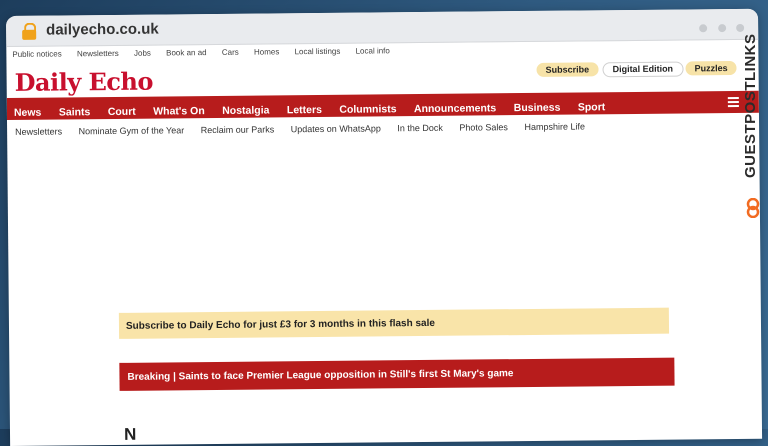 The width and height of the screenshot is (768, 446). What do you see at coordinates (179, 111) in the screenshot?
I see `nav-item-whats-on: What's On` at bounding box center [179, 111].